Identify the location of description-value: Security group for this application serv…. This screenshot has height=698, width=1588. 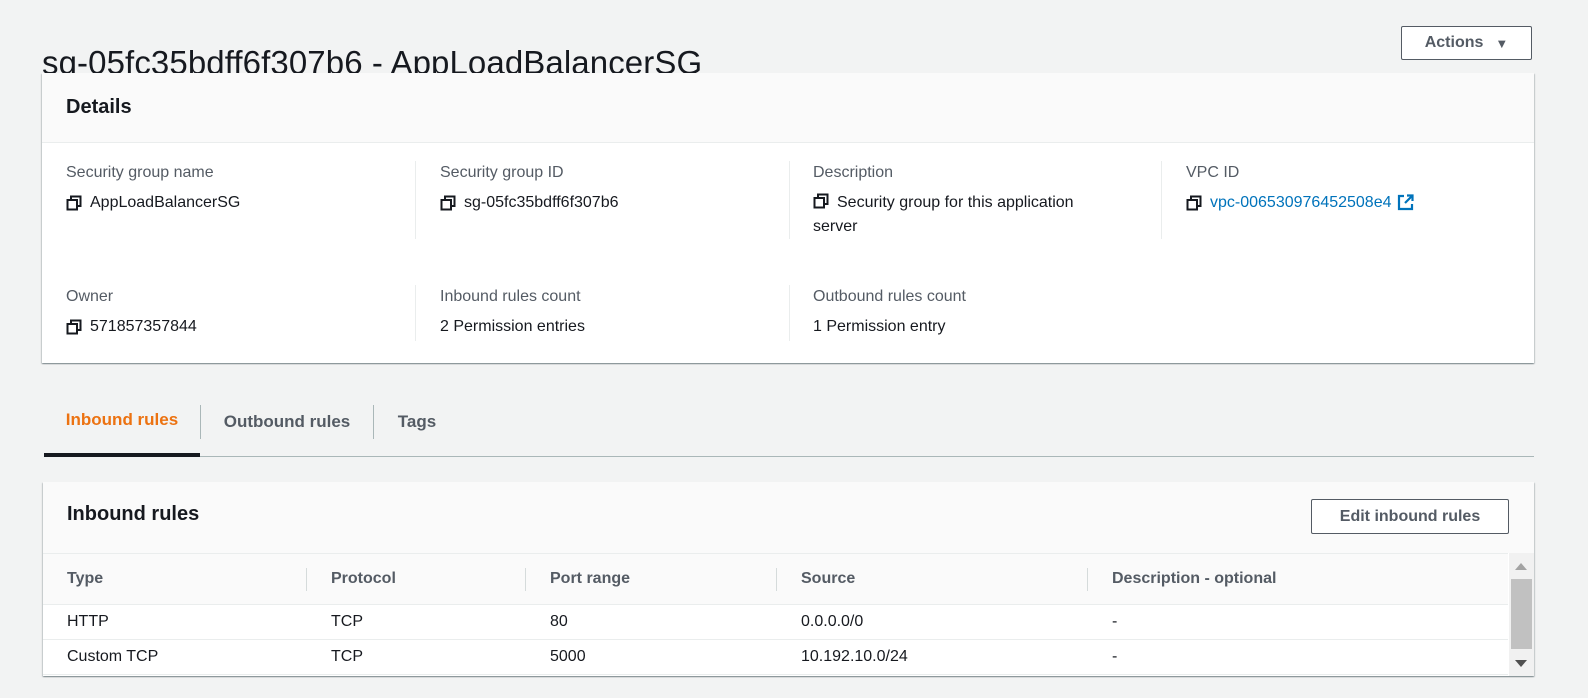
(943, 214).